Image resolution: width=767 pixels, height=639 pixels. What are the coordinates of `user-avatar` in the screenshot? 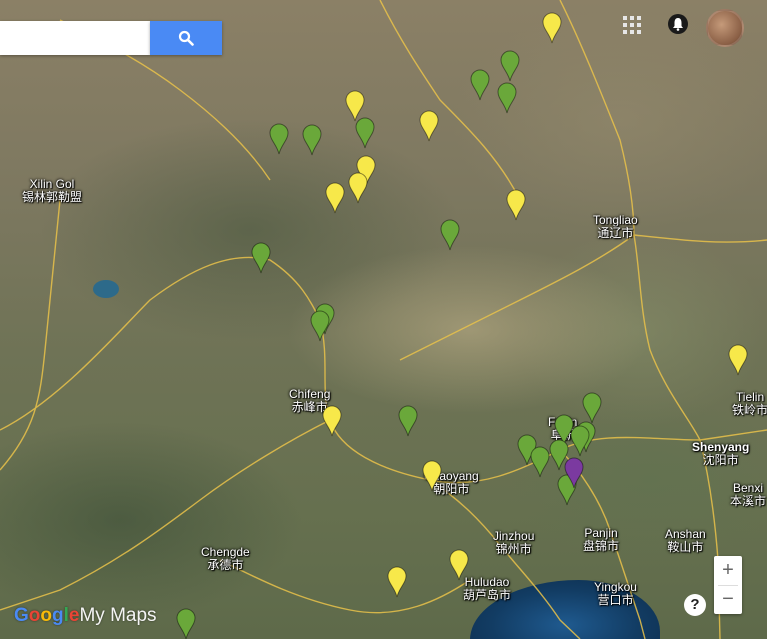 It's located at (725, 28).